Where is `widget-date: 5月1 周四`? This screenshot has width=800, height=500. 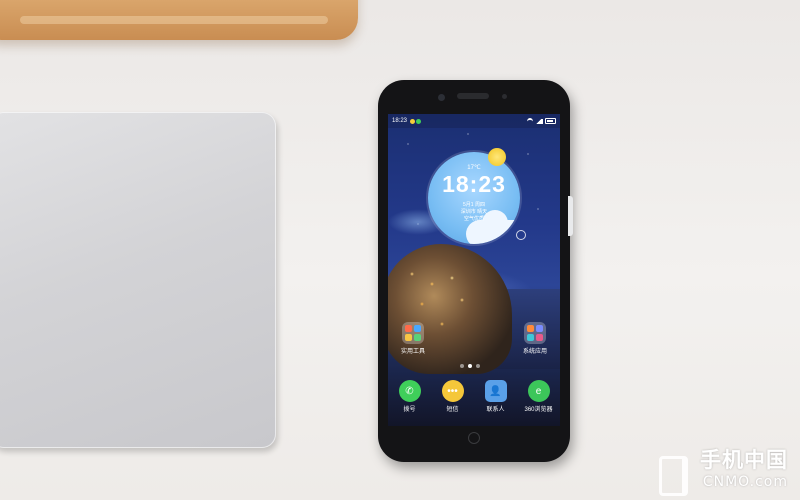 widget-date: 5月1 周四 is located at coordinates (474, 205).